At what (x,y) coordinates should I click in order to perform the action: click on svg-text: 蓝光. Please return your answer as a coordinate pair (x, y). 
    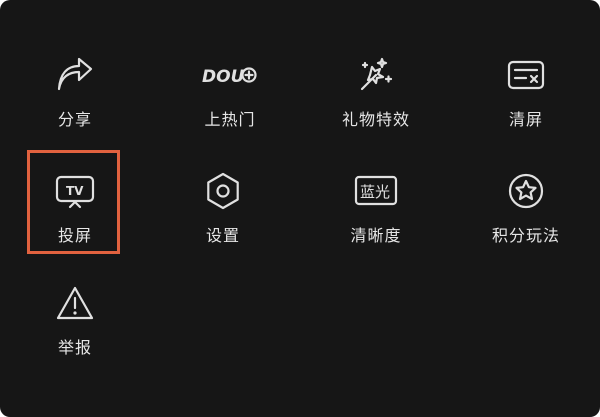
    Looking at the image, I should click on (375, 192).